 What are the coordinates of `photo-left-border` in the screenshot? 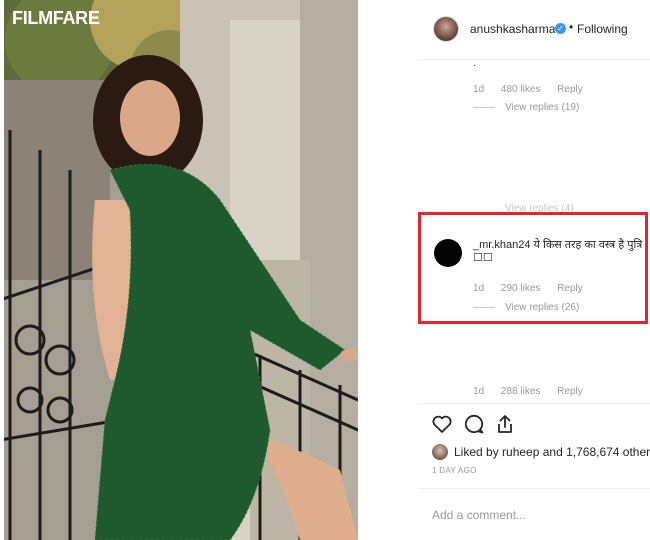 It's located at (2, 270).